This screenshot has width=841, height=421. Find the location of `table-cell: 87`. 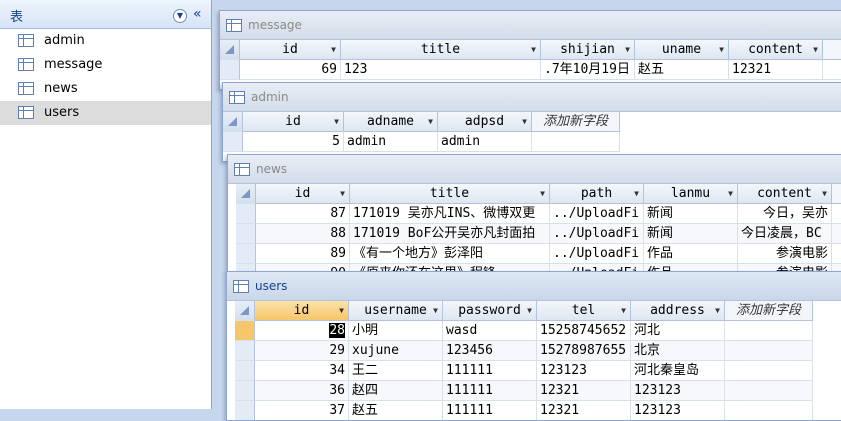

table-cell: 87 is located at coordinates (303, 214).